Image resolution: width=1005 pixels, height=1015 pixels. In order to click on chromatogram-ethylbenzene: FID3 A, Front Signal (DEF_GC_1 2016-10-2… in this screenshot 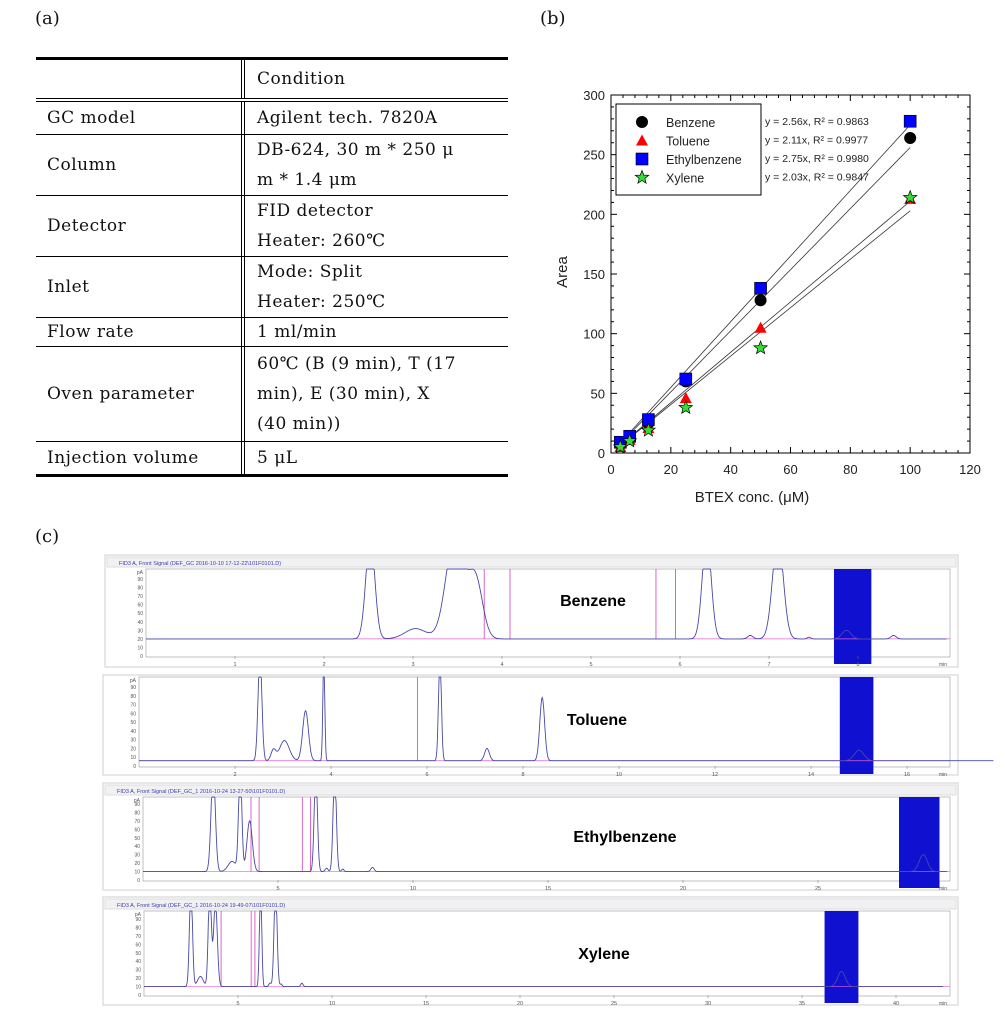, I will do `click(530, 837)`.